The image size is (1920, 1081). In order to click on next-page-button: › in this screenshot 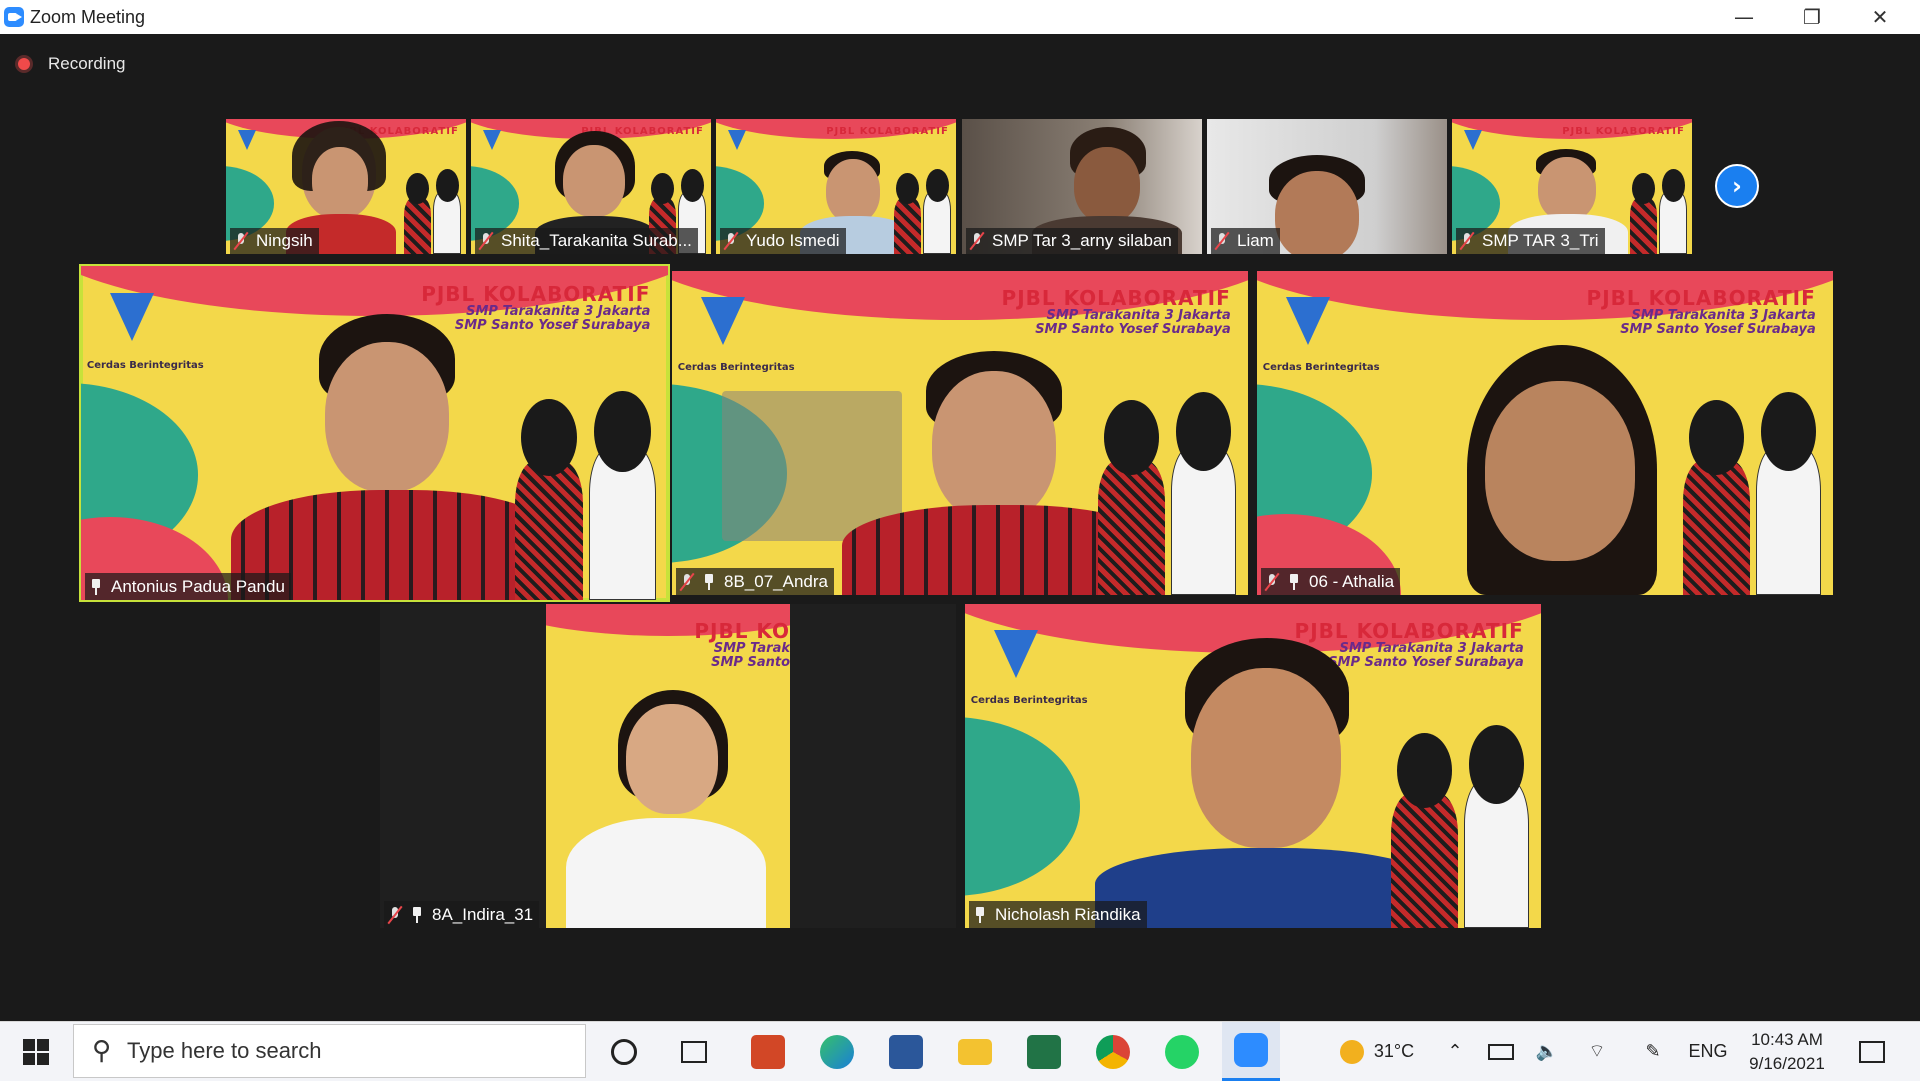, I will do `click(1737, 186)`.